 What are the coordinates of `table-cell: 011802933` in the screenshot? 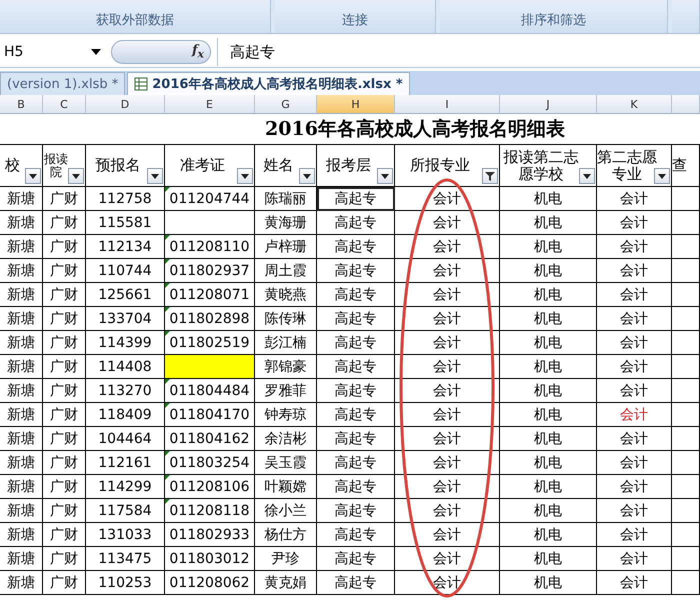 It's located at (210, 535).